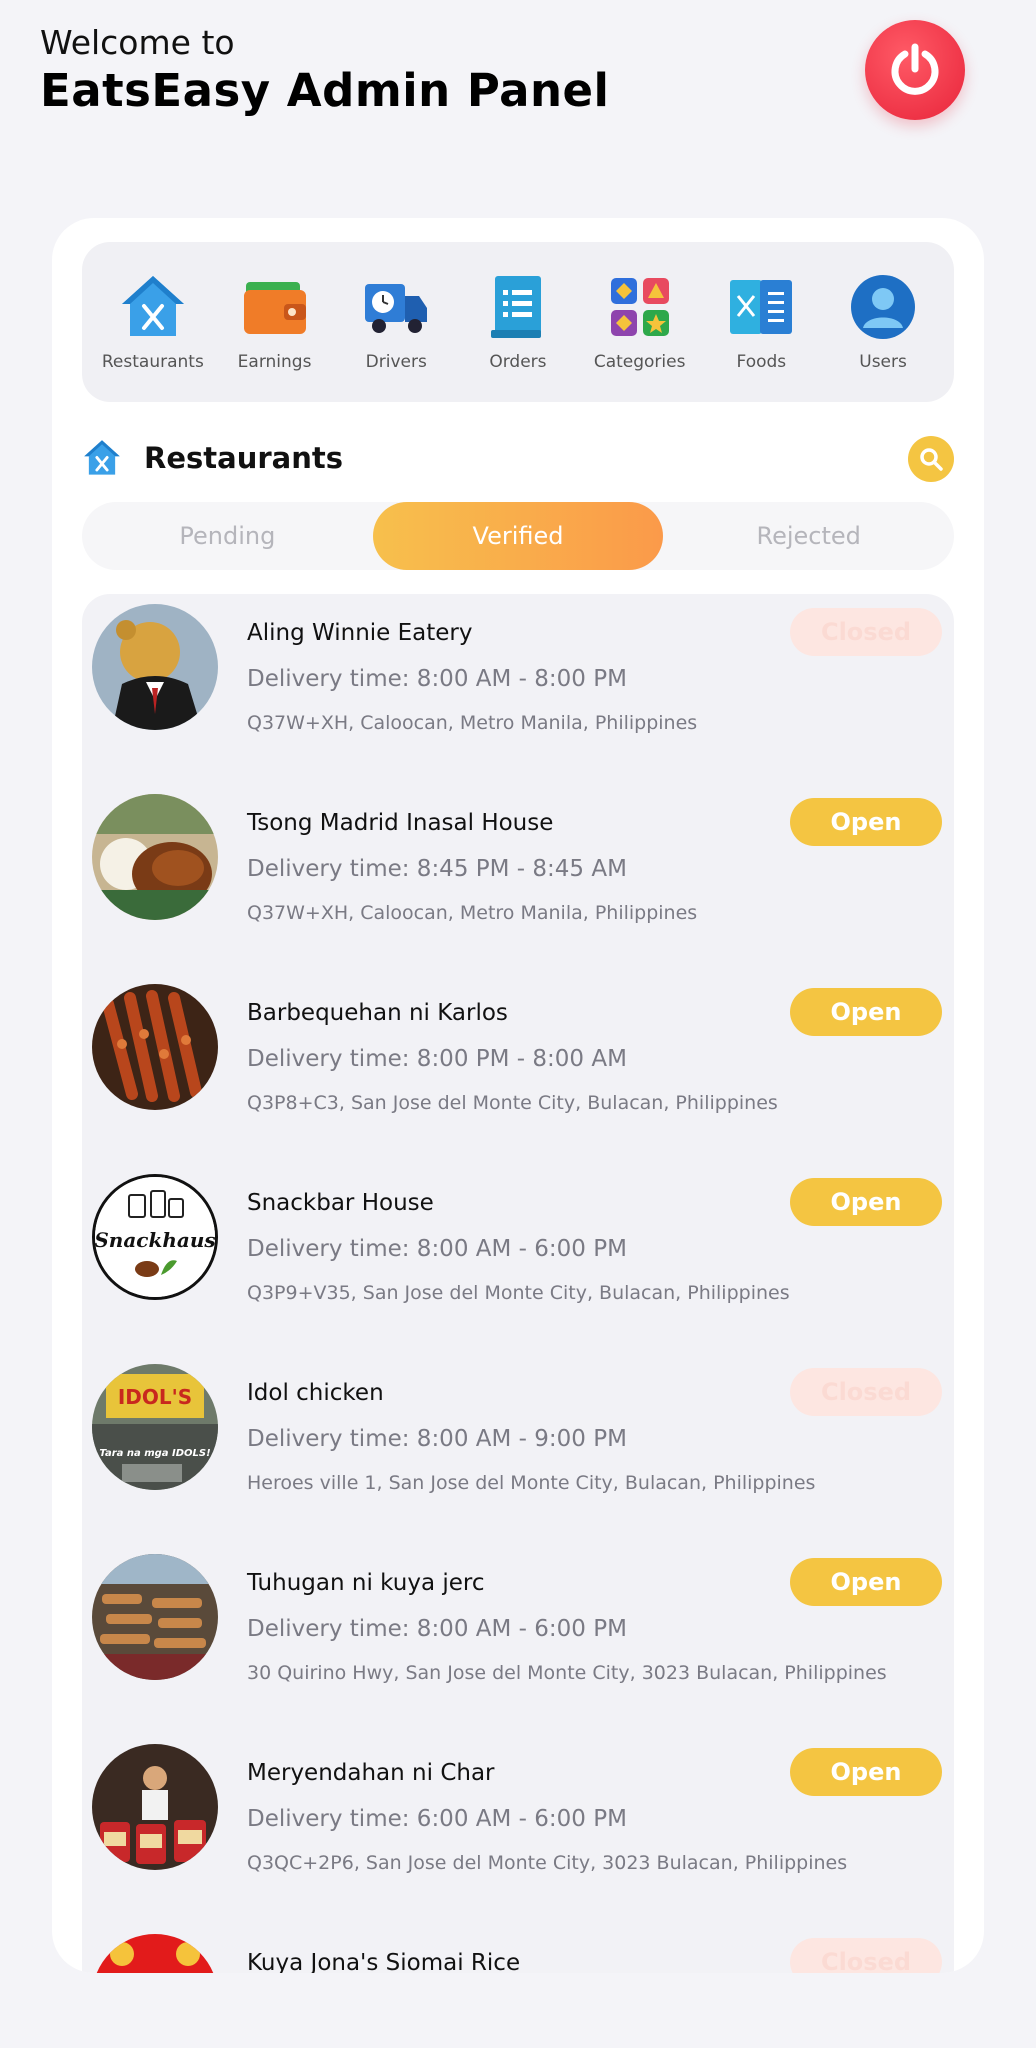 The height and width of the screenshot is (2048, 1036). Describe the element at coordinates (515, 307) in the screenshot. I see `orders-list-icon` at that location.